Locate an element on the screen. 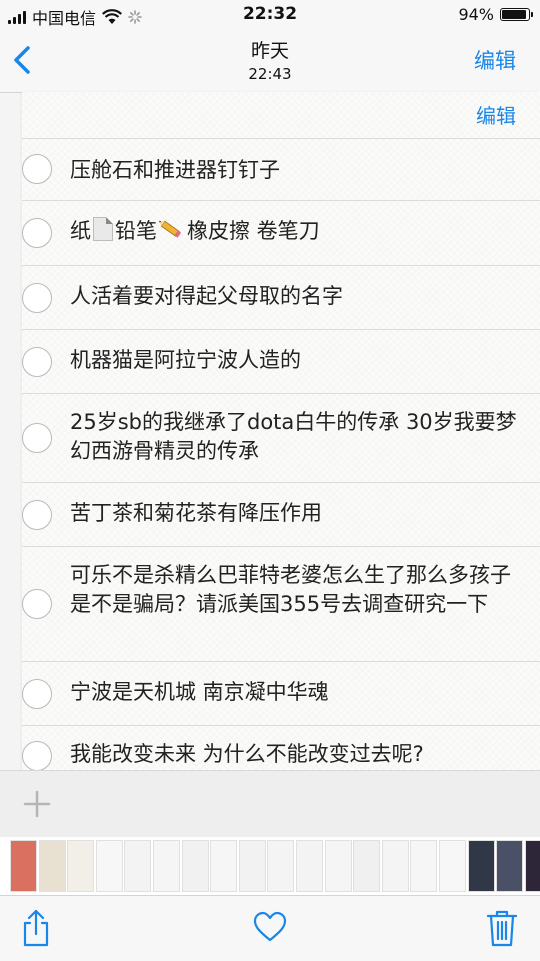  reminder-item: 人活着要对得起父母取的名字 is located at coordinates (281, 298).